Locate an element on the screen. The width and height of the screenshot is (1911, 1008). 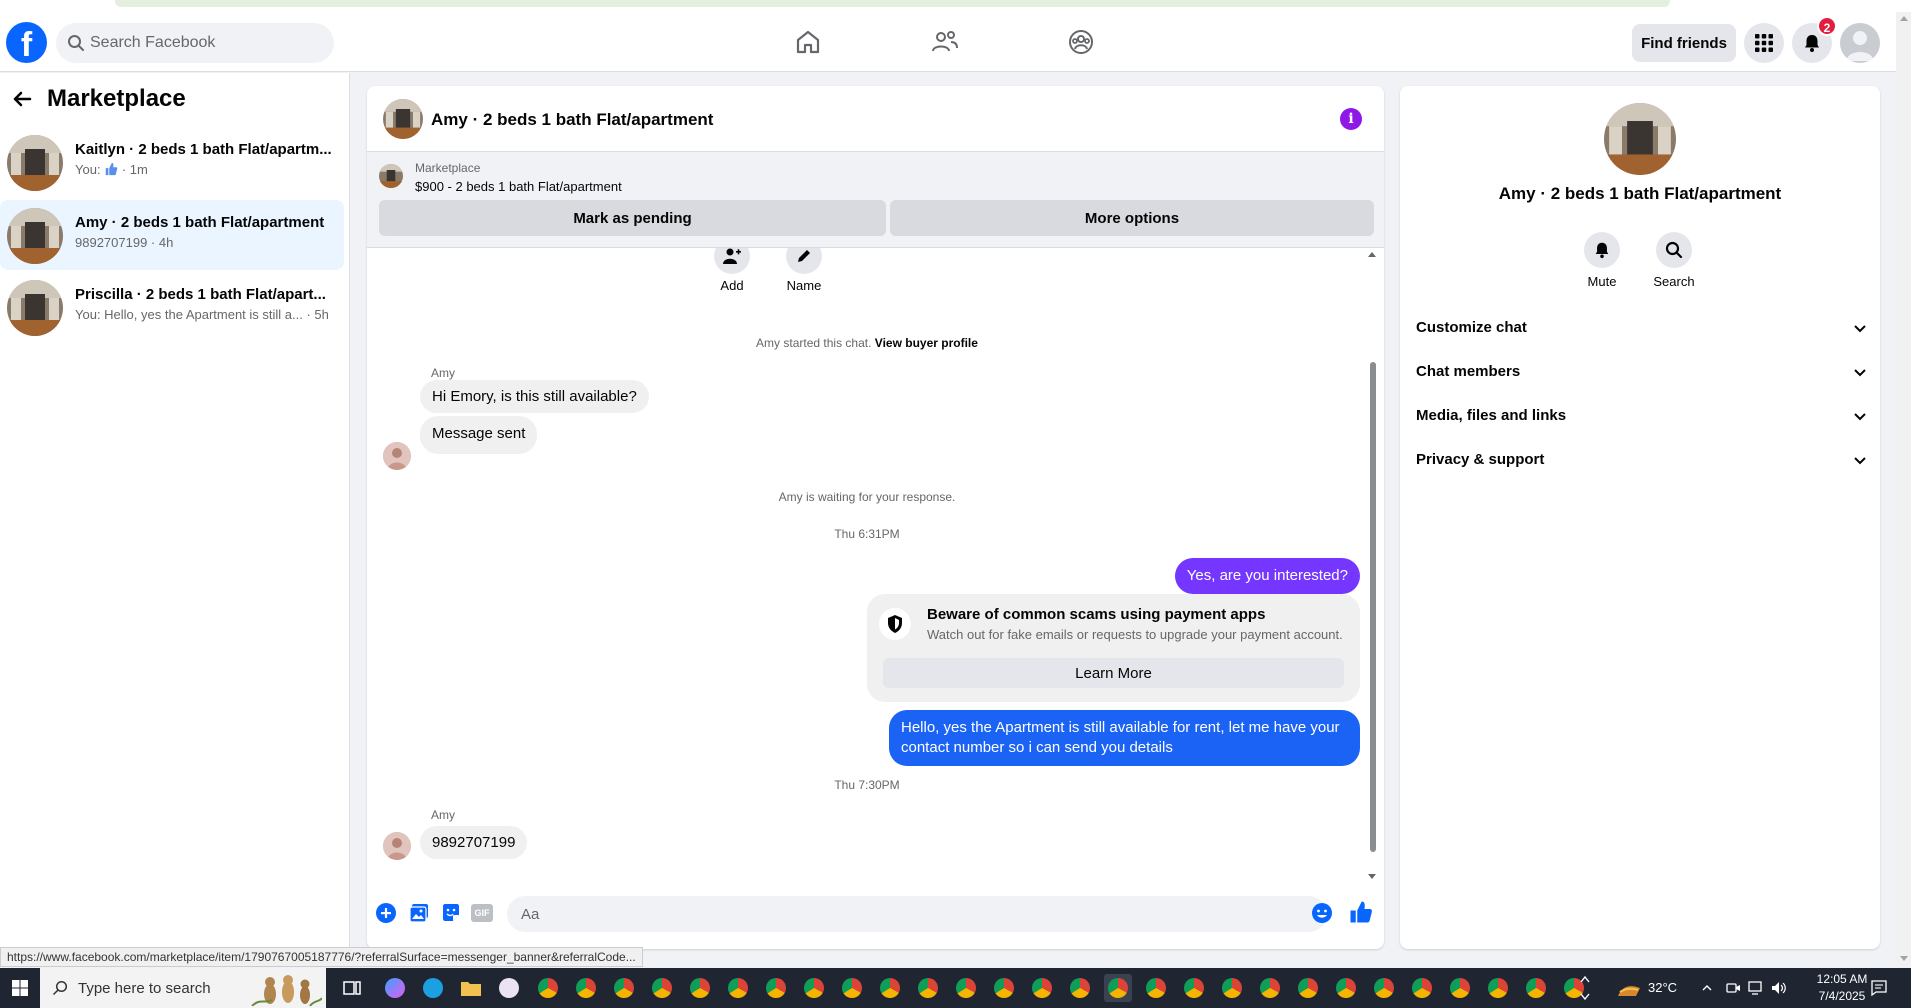
section-privacy-support: Privacy & support is located at coordinates (1642, 460).